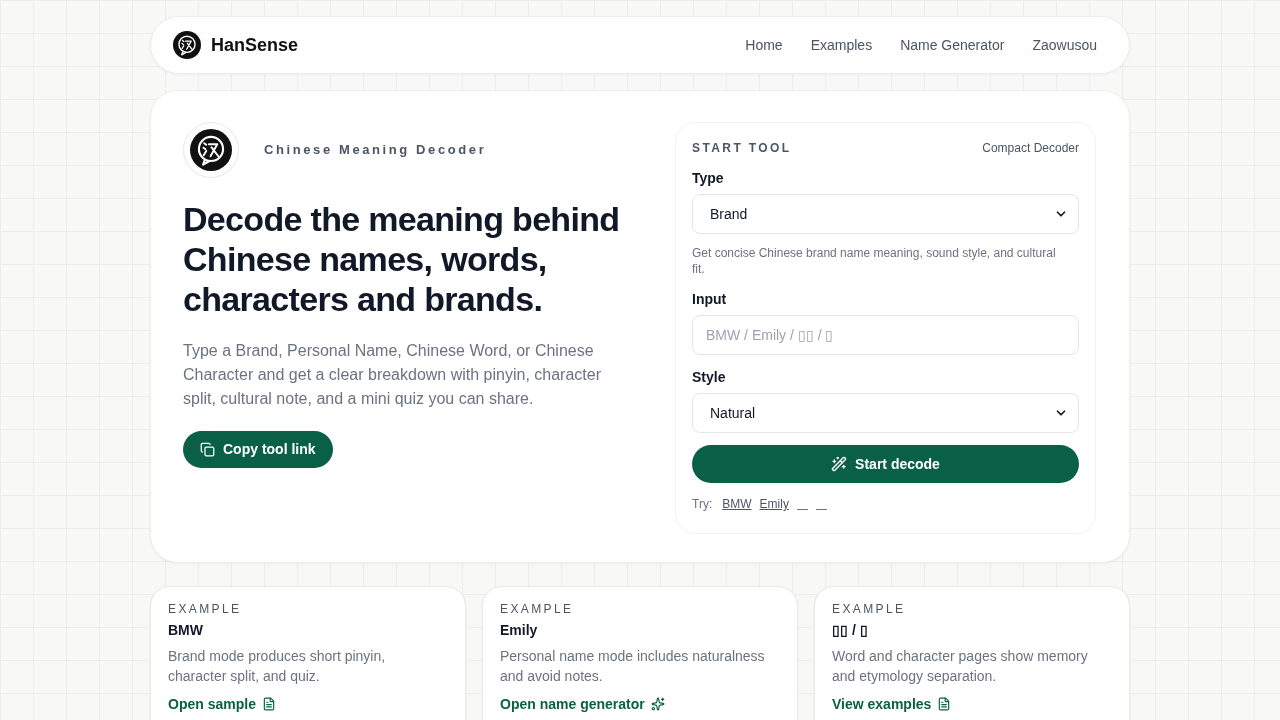 The height and width of the screenshot is (720, 1280). Describe the element at coordinates (207, 449) in the screenshot. I see `copy-icon` at that location.